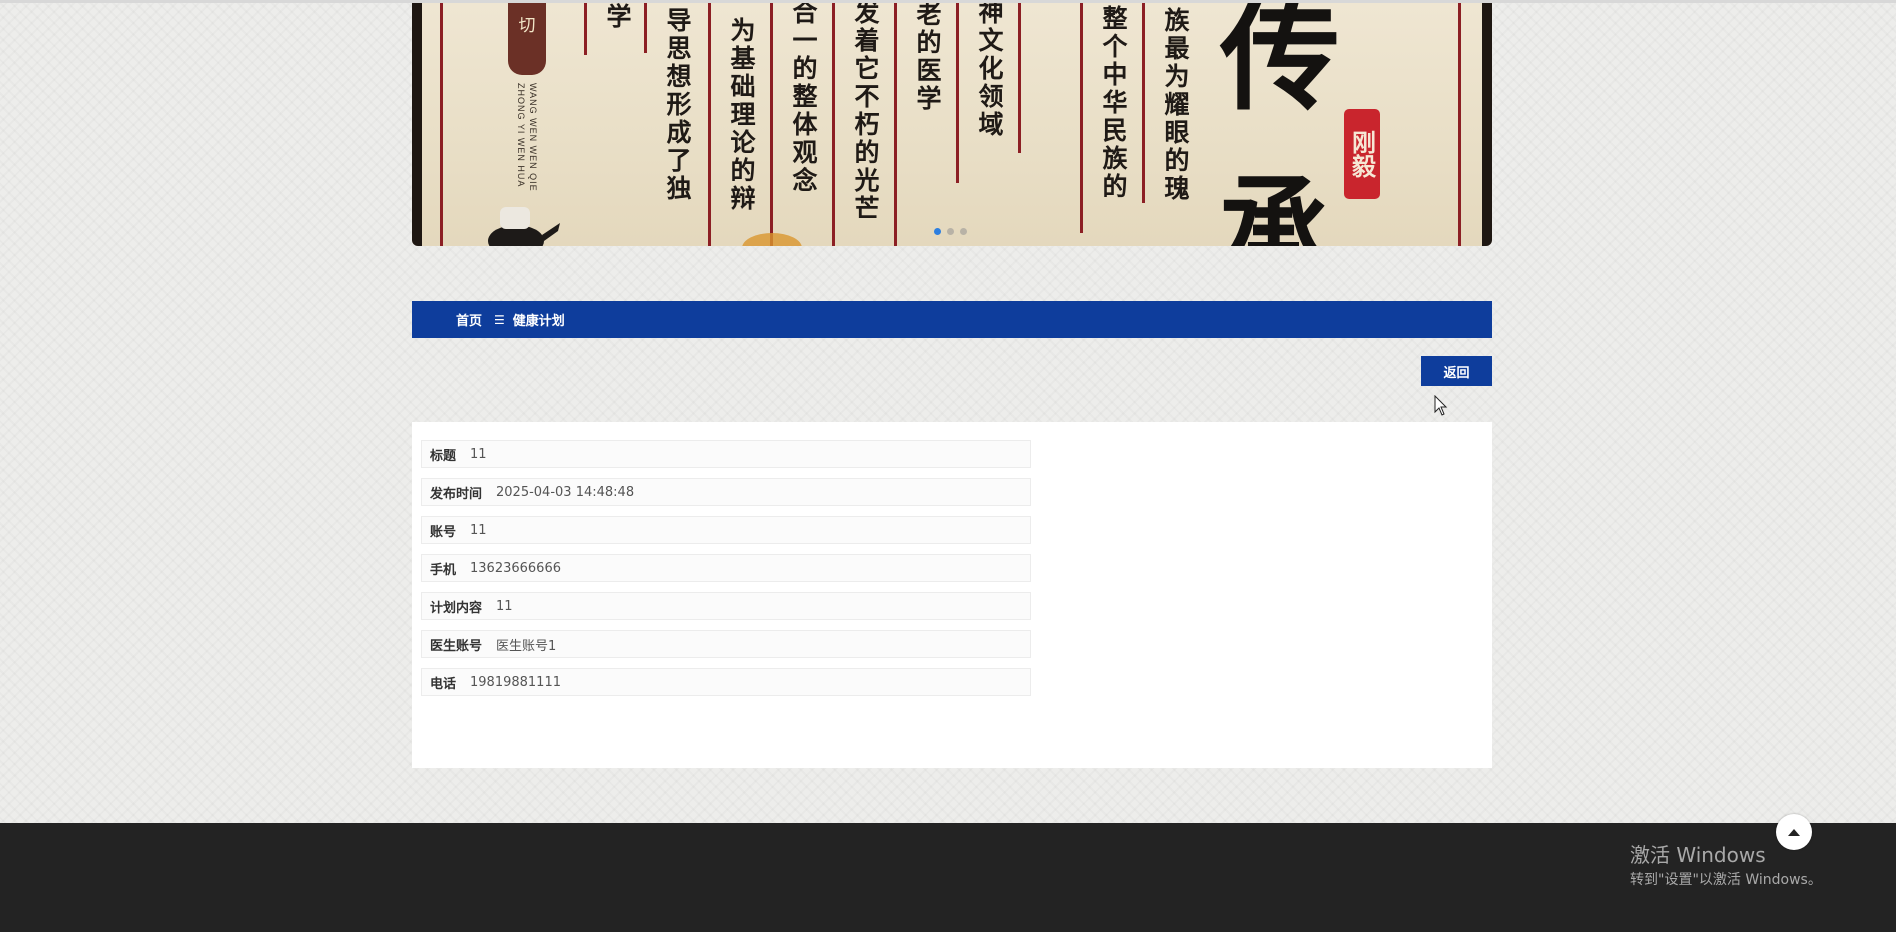  What do you see at coordinates (515, 682) in the screenshot?
I see `detail-value: 19819881111` at bounding box center [515, 682].